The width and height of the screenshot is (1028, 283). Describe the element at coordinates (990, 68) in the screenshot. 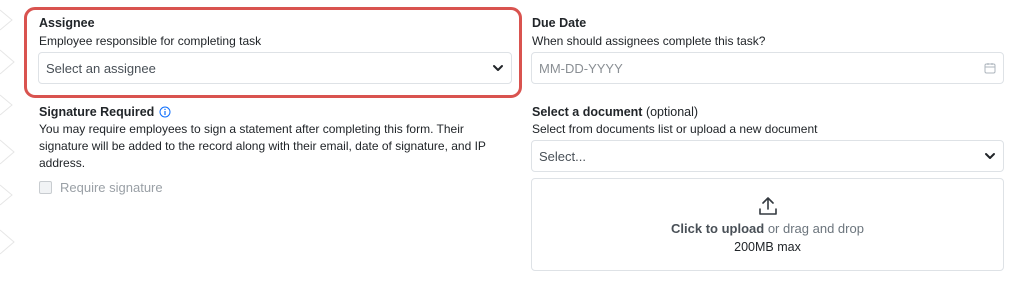

I see `calendar-icon` at that location.